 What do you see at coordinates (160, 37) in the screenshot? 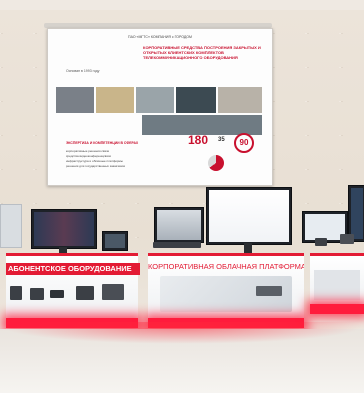
I see `slide-header: ПАО «МГТС» КОМПАНИЯ с ГОРОДОМ` at bounding box center [160, 37].